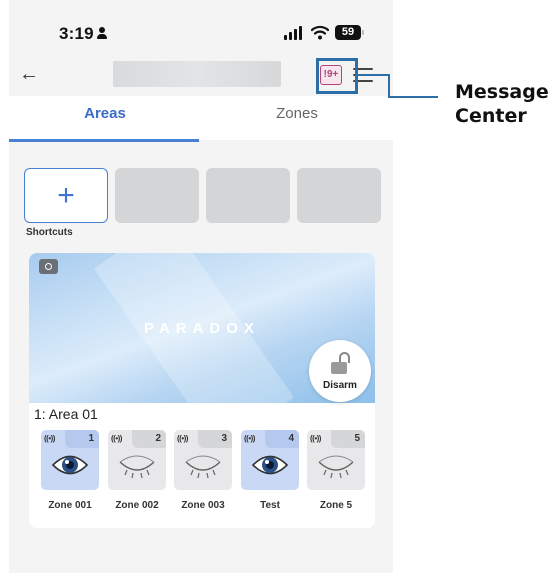 The image size is (556, 573). I want to click on zone-tile: ((•)) 3, so click(203, 460).